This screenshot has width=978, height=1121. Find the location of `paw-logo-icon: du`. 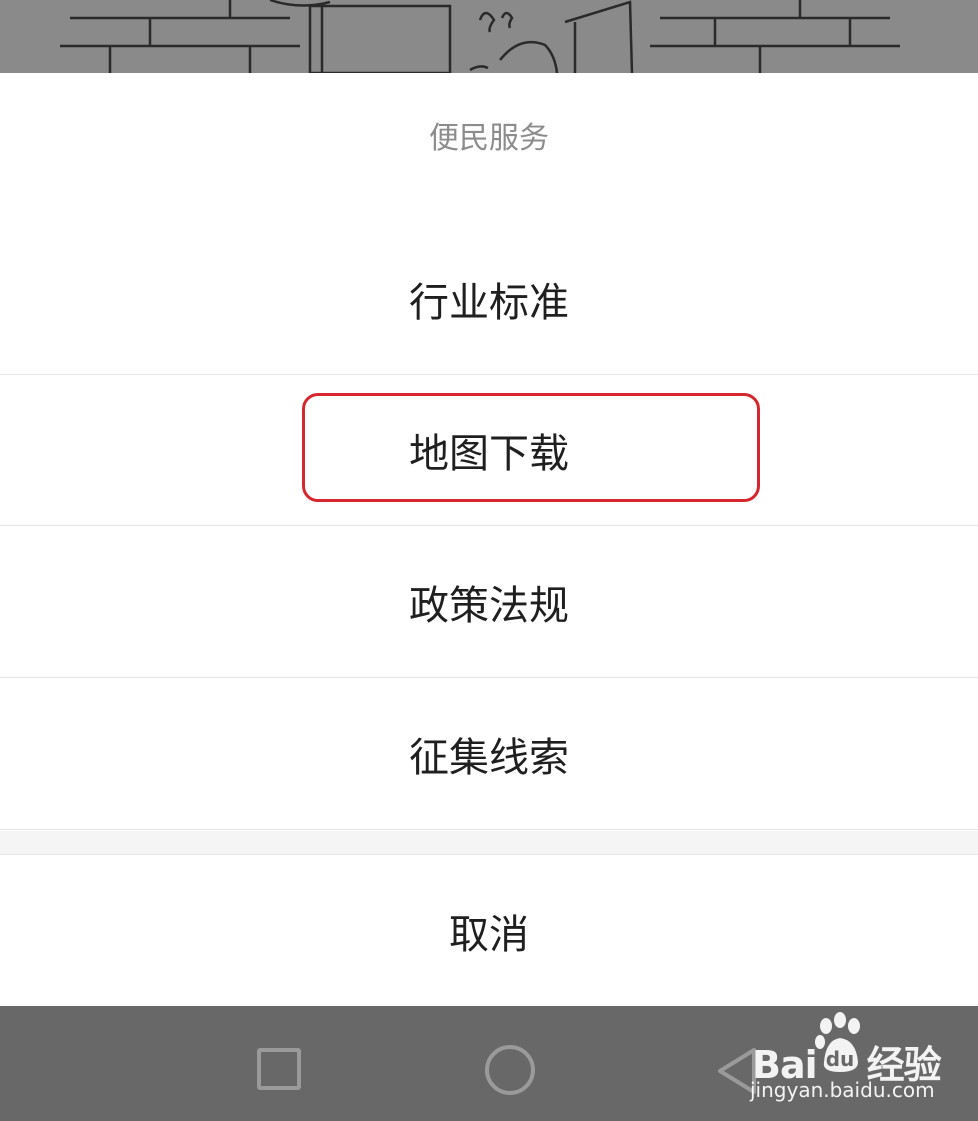

paw-logo-icon: du is located at coordinates (837, 1042).